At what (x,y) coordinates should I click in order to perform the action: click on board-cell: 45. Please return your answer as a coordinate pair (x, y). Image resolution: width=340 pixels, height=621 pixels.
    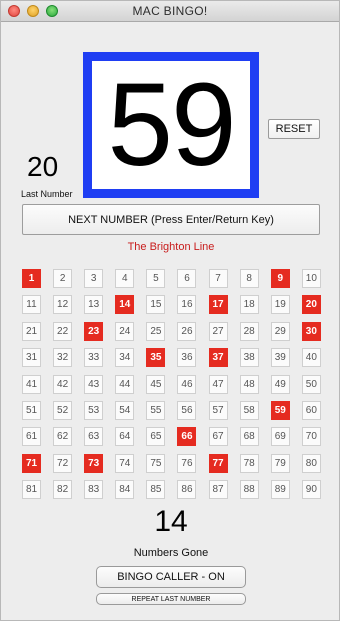
    Looking at the image, I should click on (156, 384).